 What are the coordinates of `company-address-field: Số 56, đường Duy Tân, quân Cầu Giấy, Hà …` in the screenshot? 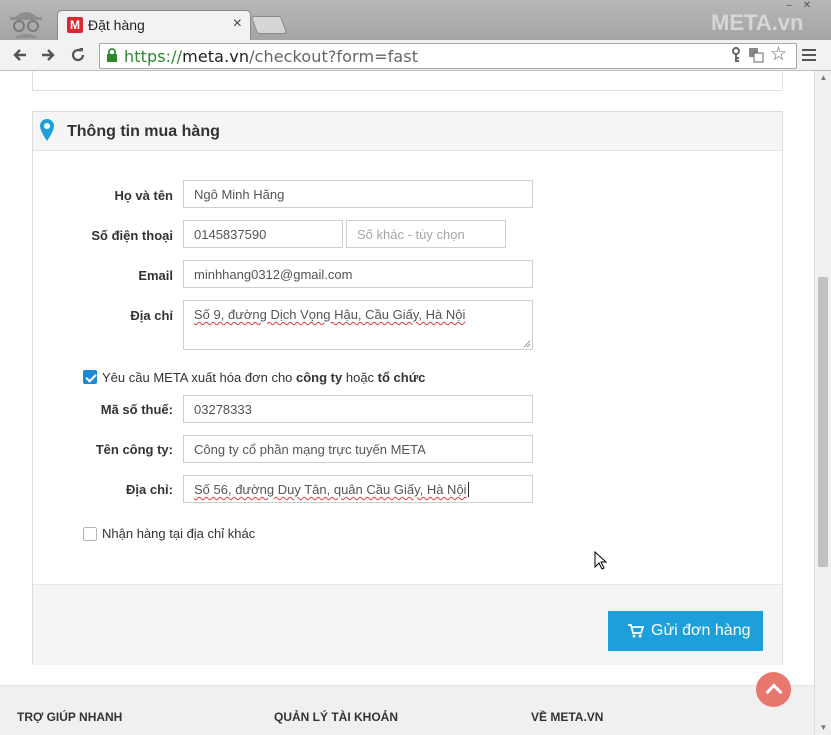 It's located at (358, 489).